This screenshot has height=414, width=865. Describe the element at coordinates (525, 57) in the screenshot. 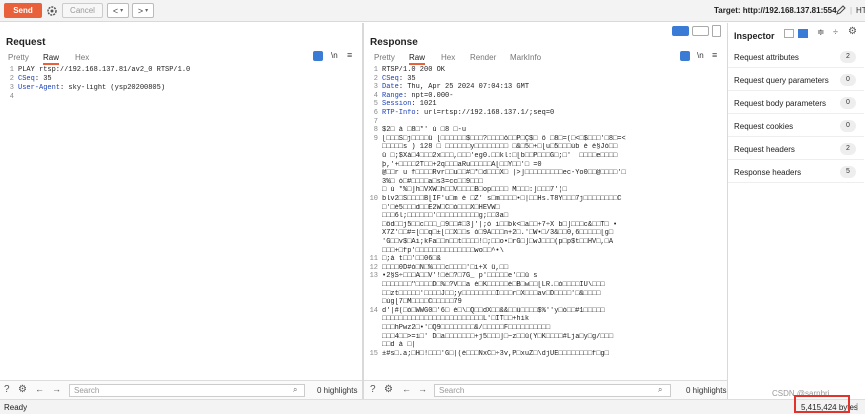

I see `tab-markinfo: MarkInfo` at that location.